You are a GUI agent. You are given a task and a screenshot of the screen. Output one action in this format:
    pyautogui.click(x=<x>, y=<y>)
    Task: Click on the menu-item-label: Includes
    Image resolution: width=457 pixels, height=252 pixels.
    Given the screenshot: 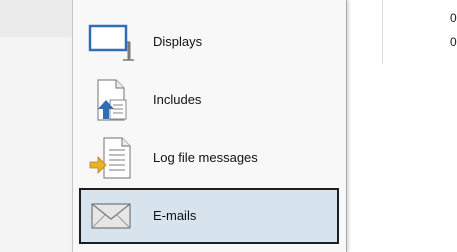 What is the action you would take?
    pyautogui.click(x=177, y=99)
    